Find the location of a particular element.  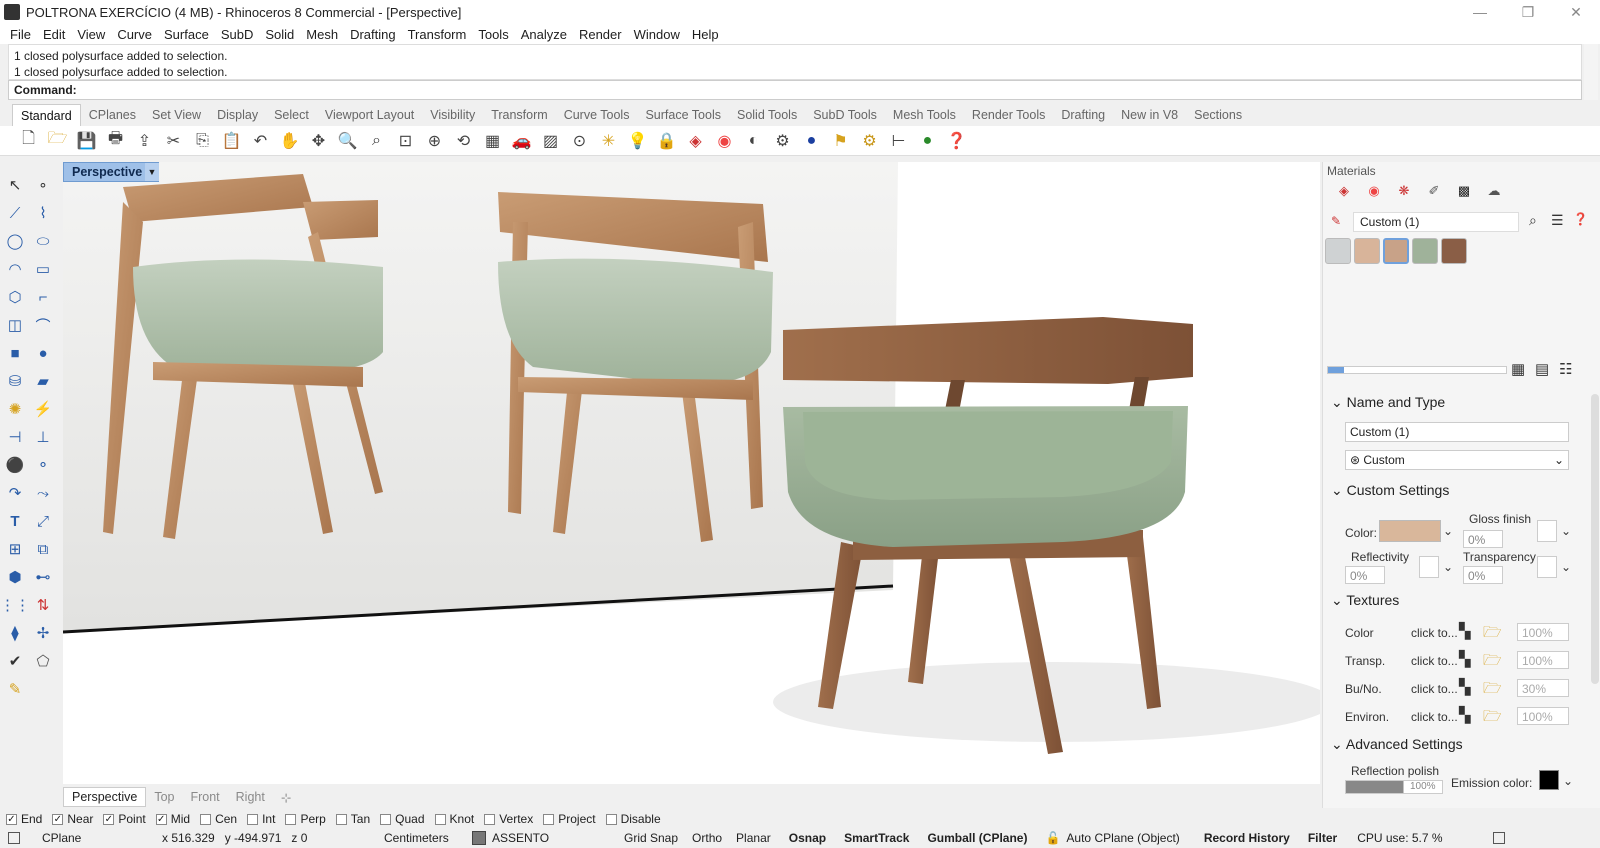

osnap-knot: Knot is located at coordinates (454, 819).